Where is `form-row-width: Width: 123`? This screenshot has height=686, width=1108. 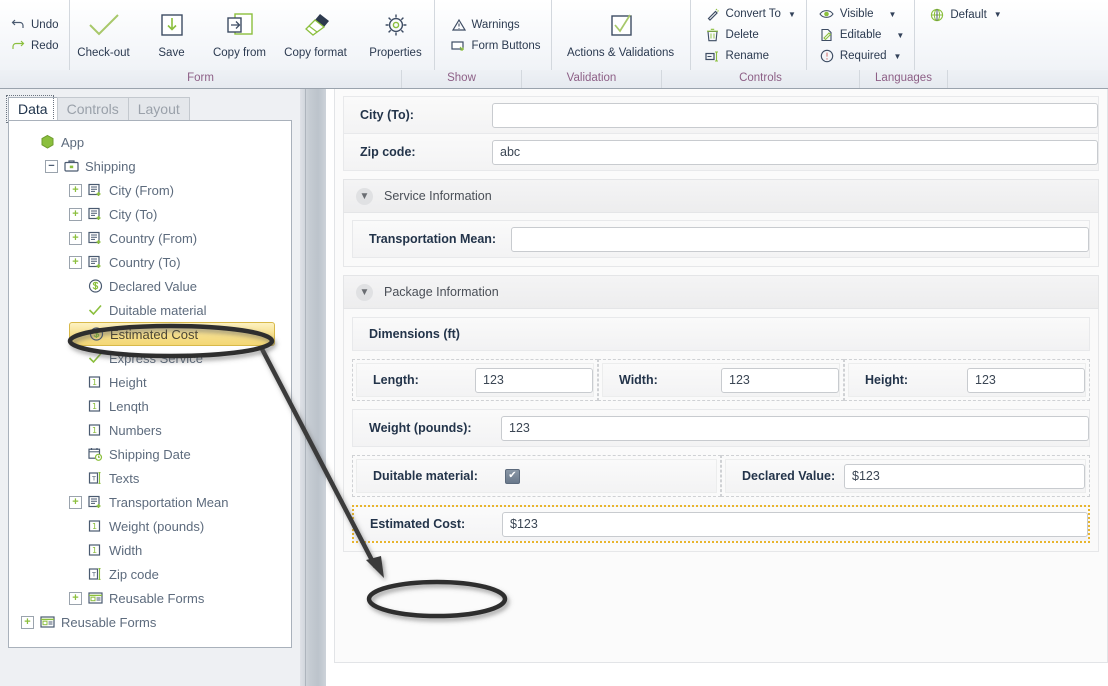
form-row-width: Width: 123 is located at coordinates (721, 380).